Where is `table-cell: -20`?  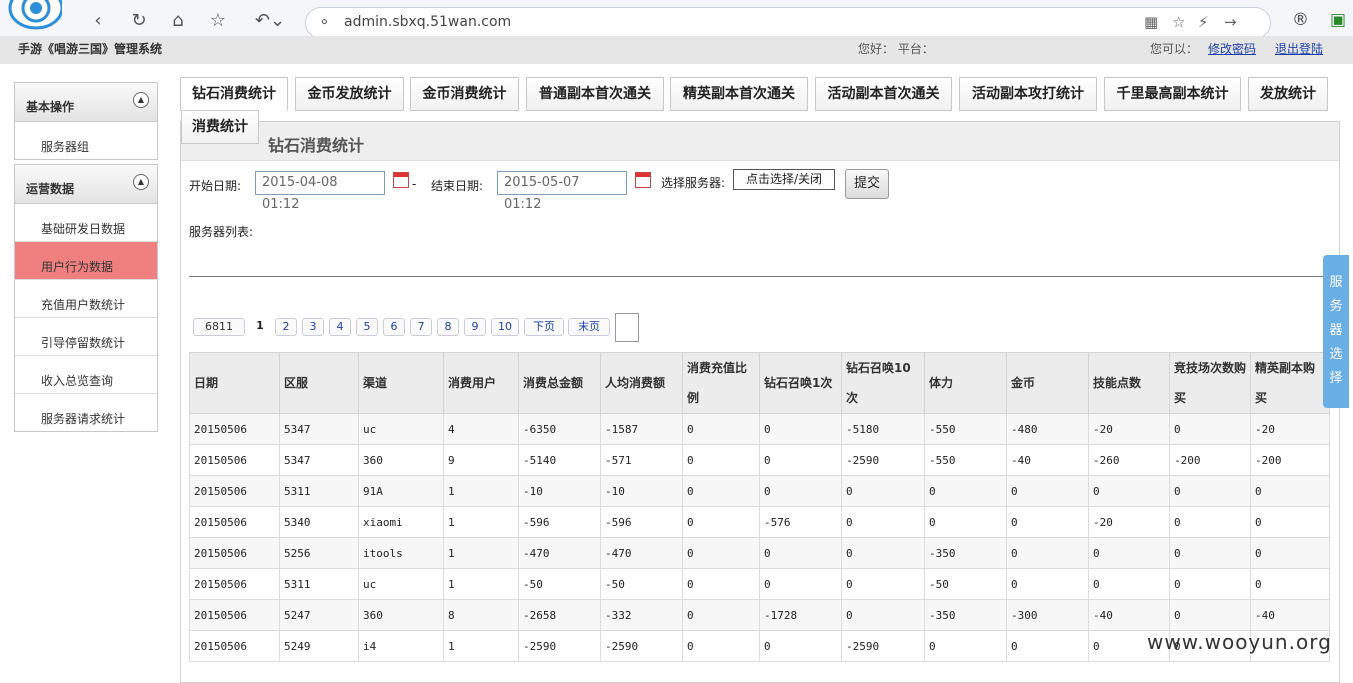 table-cell: -20 is located at coordinates (1290, 429).